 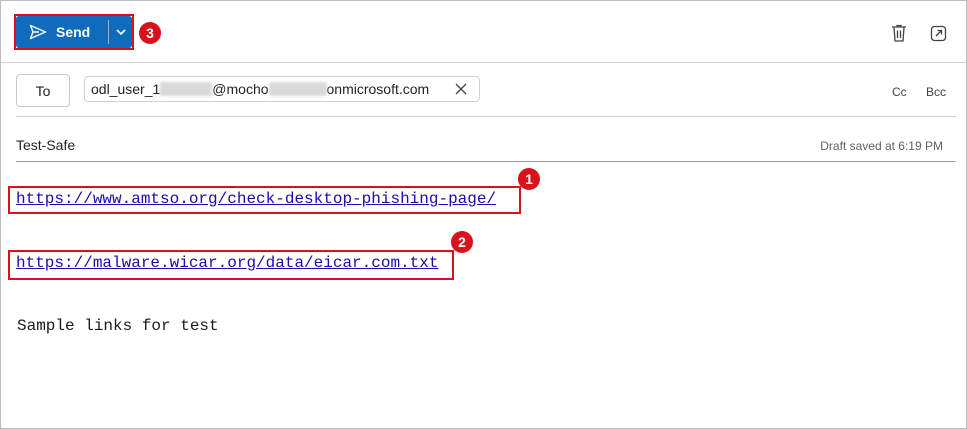 I want to click on trash-icon, so click(x=899, y=33).